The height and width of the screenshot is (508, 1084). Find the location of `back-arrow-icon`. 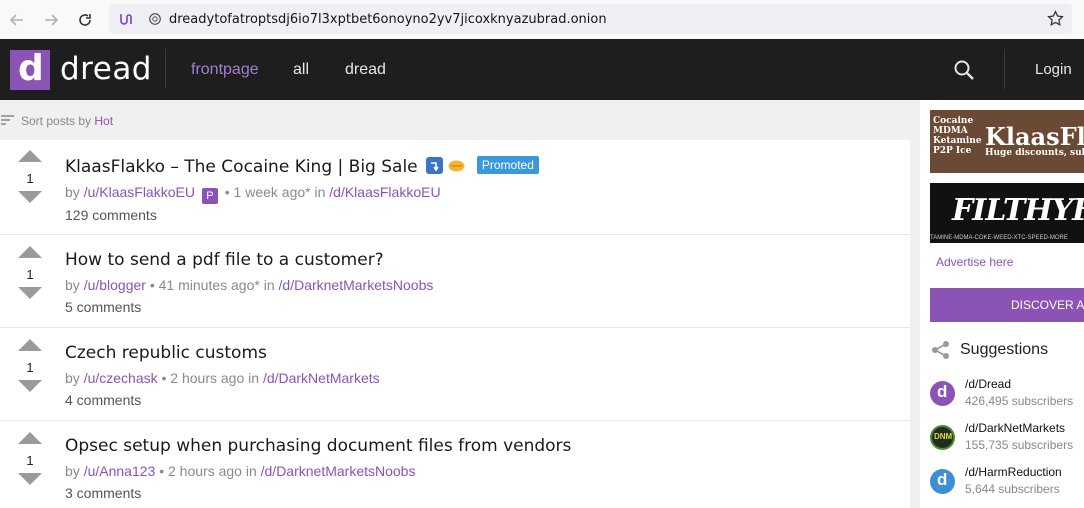

back-arrow-icon is located at coordinates (16, 19).